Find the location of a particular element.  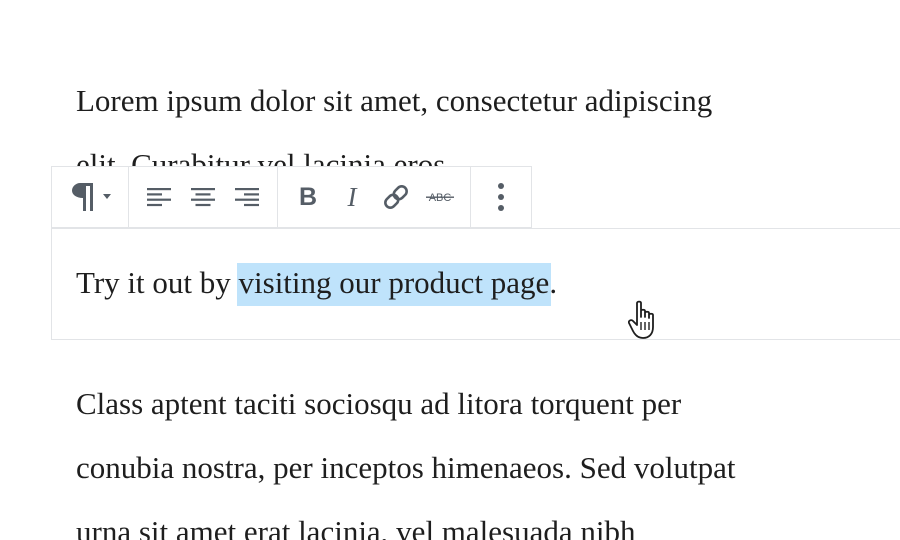

svg-text: ABC is located at coordinates (440, 198).